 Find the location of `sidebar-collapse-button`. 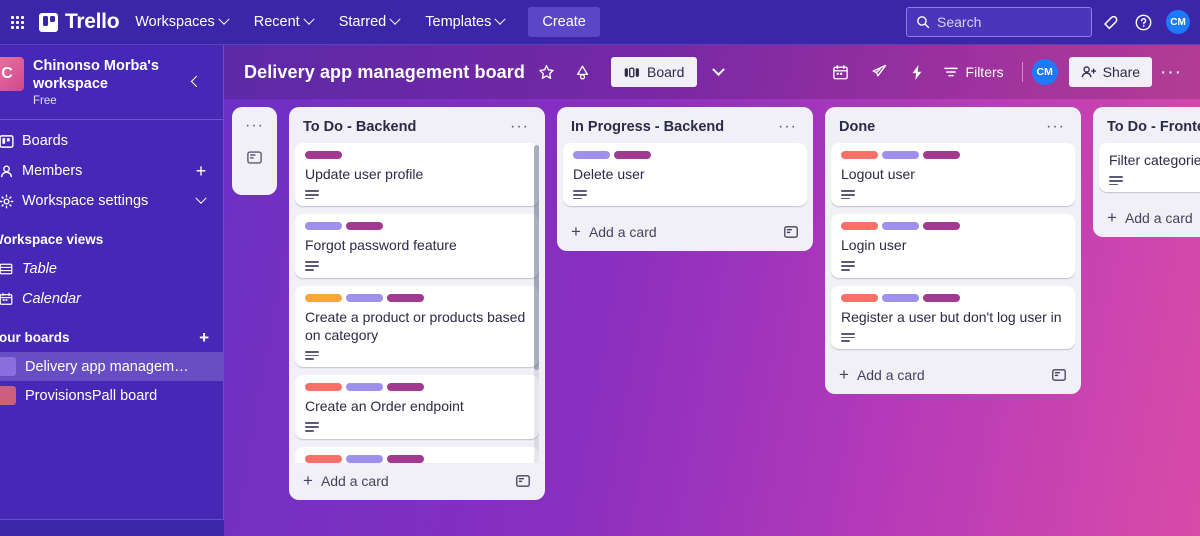

sidebar-collapse-button is located at coordinates (195, 80).